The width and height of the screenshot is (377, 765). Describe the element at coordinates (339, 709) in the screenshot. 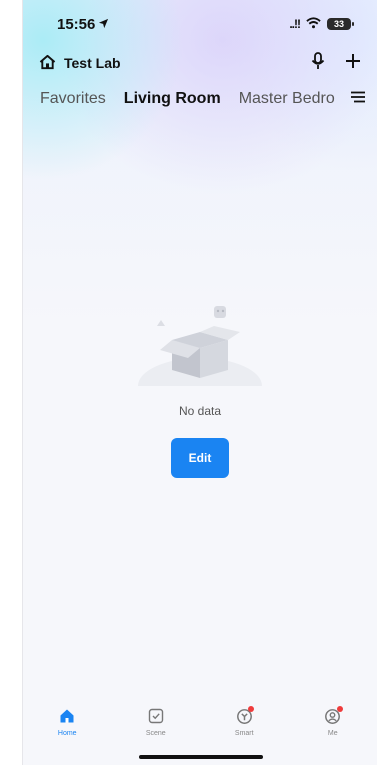

I see `me-badge-dot` at that location.